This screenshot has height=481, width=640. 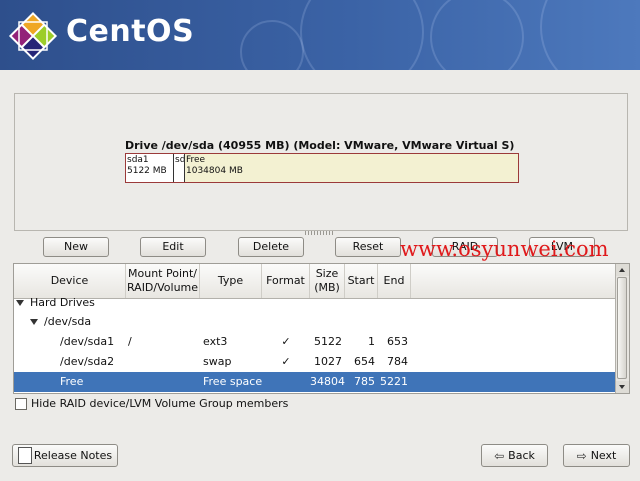 I want to click on scroll-thumb, so click(x=622, y=328).